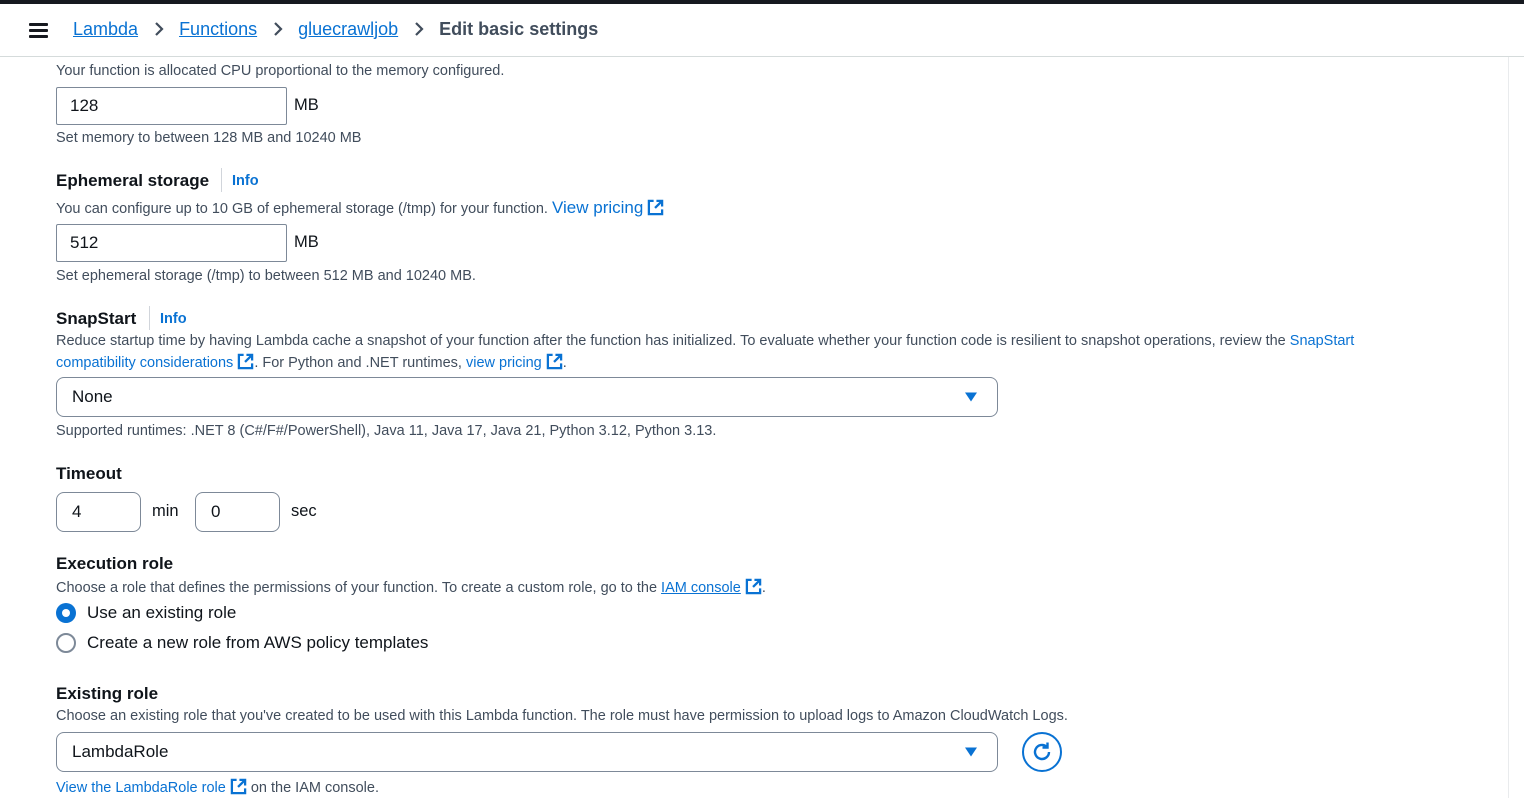  I want to click on view-pricing-link: View pricing, so click(608, 207).